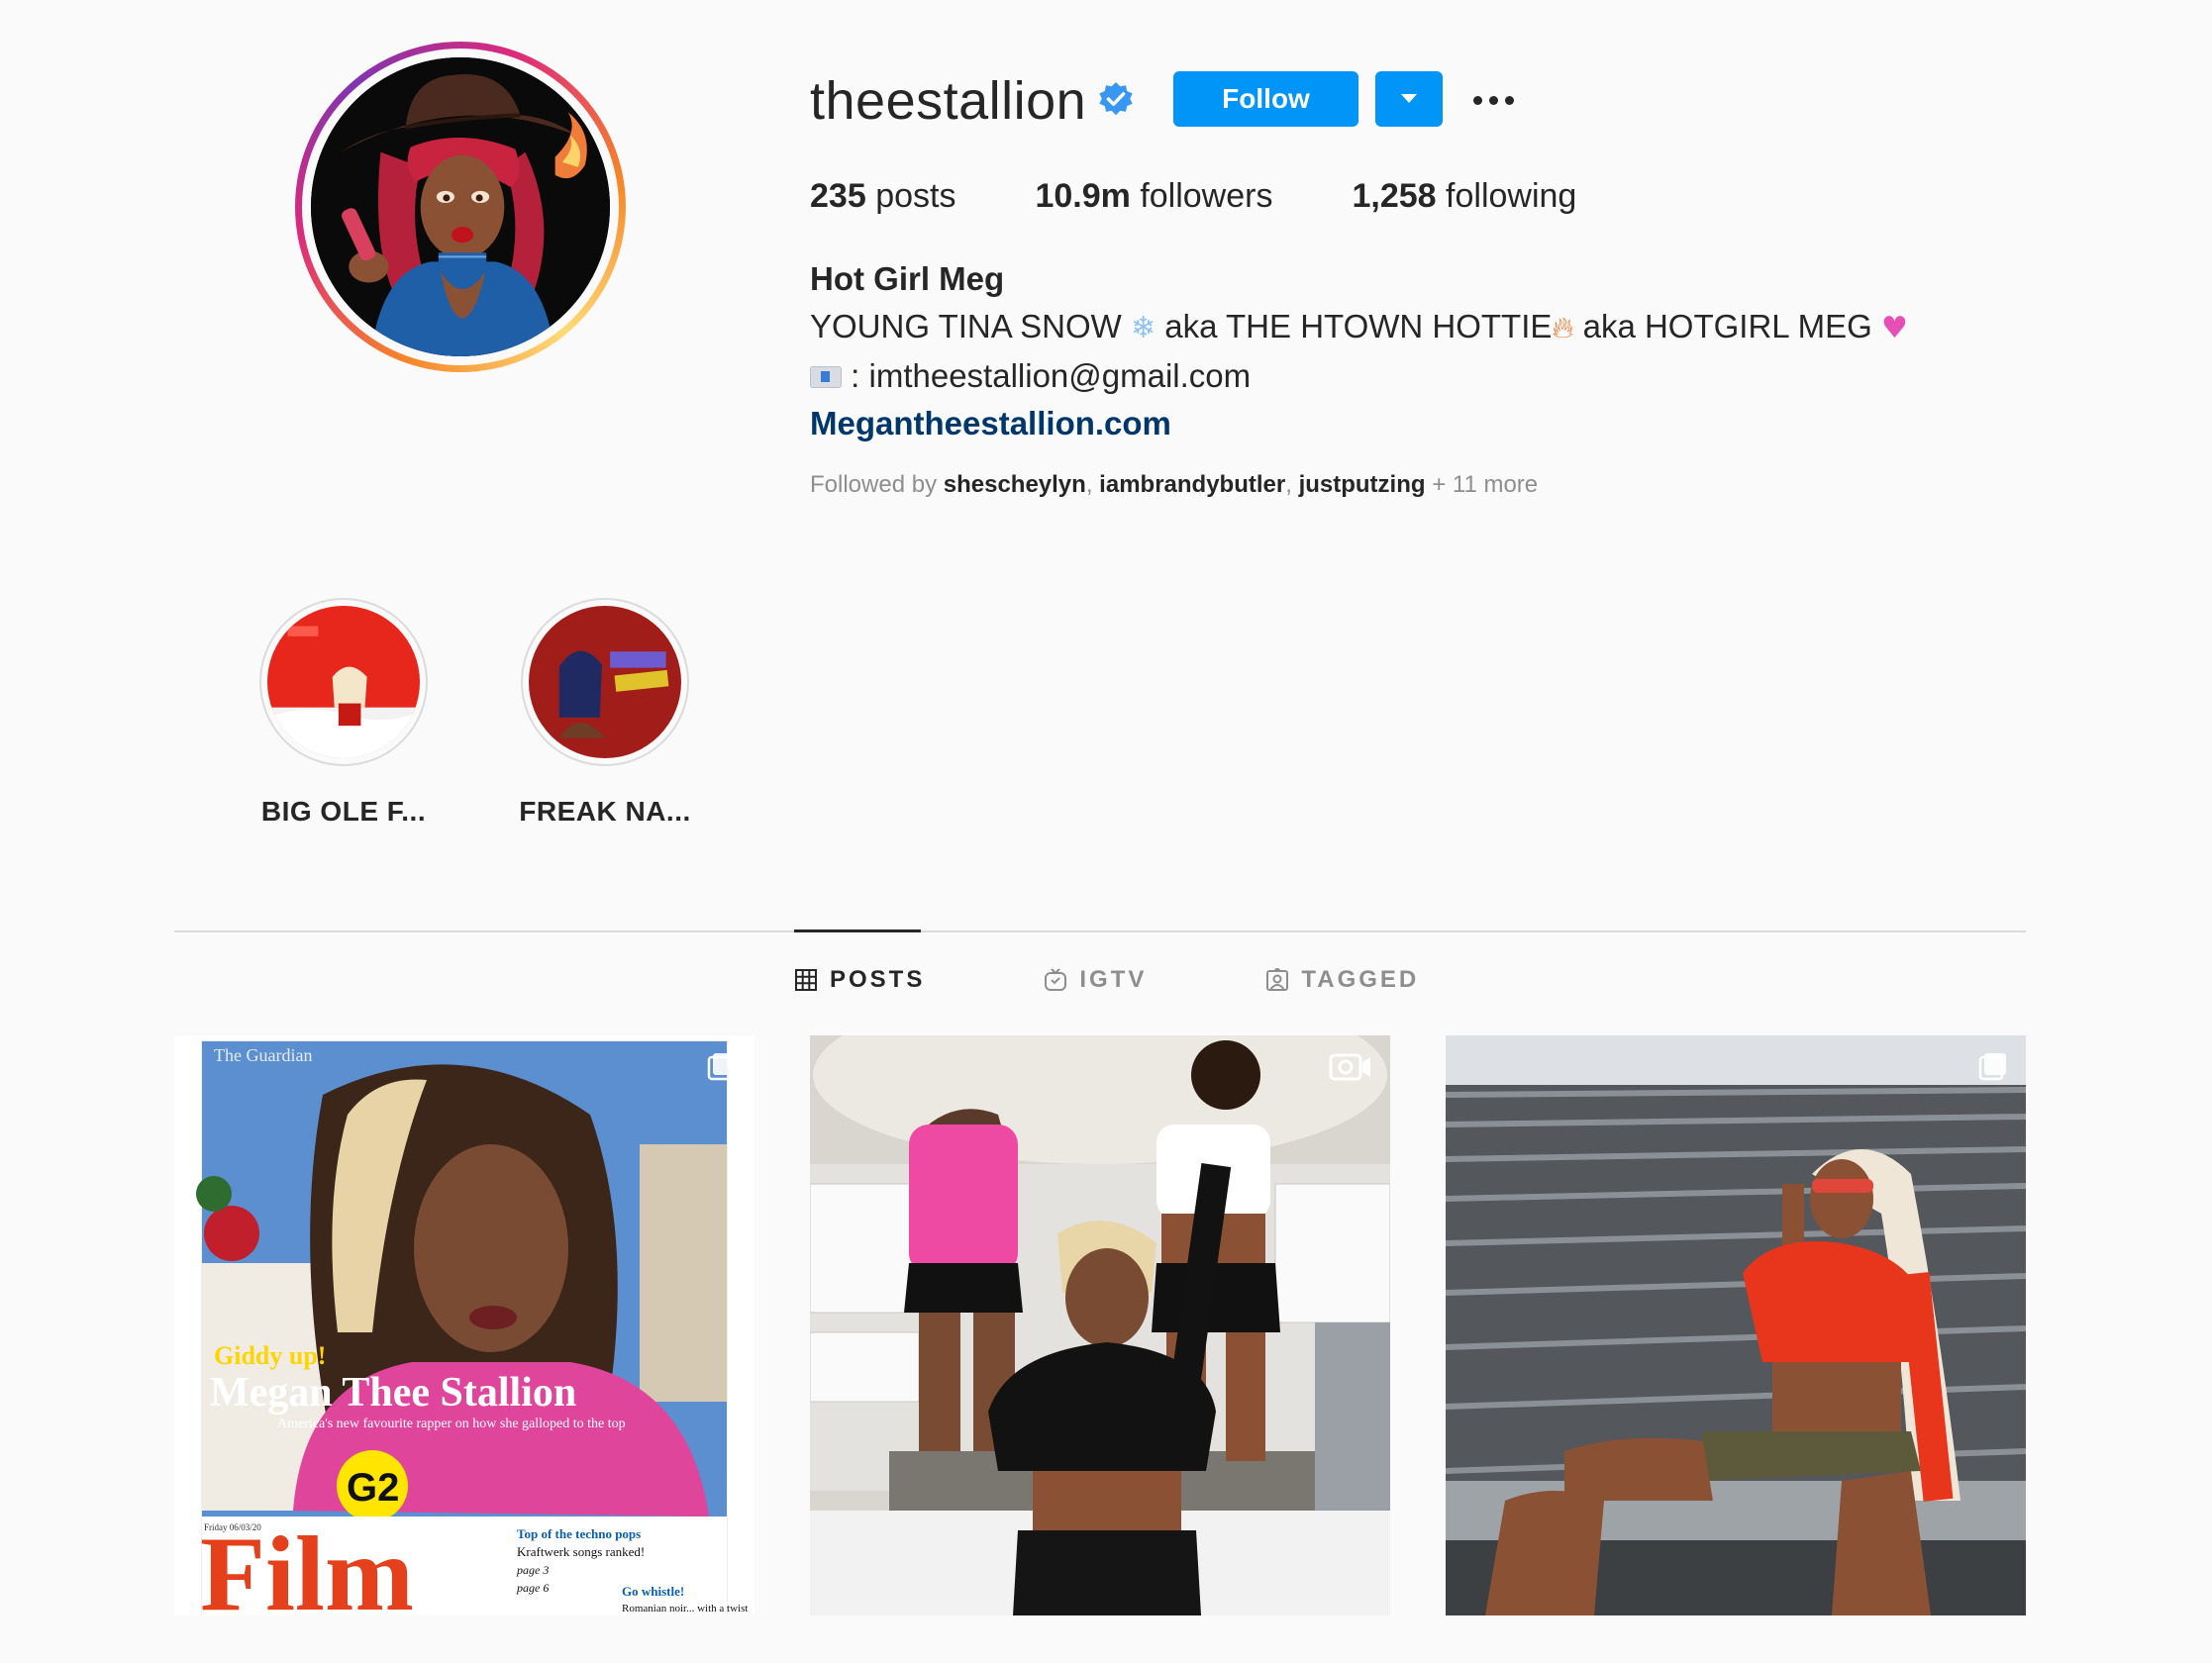 The height and width of the screenshot is (1663, 2212). Describe the element at coordinates (1563, 328) in the screenshot. I see `fire-icon: 🔥︎` at that location.